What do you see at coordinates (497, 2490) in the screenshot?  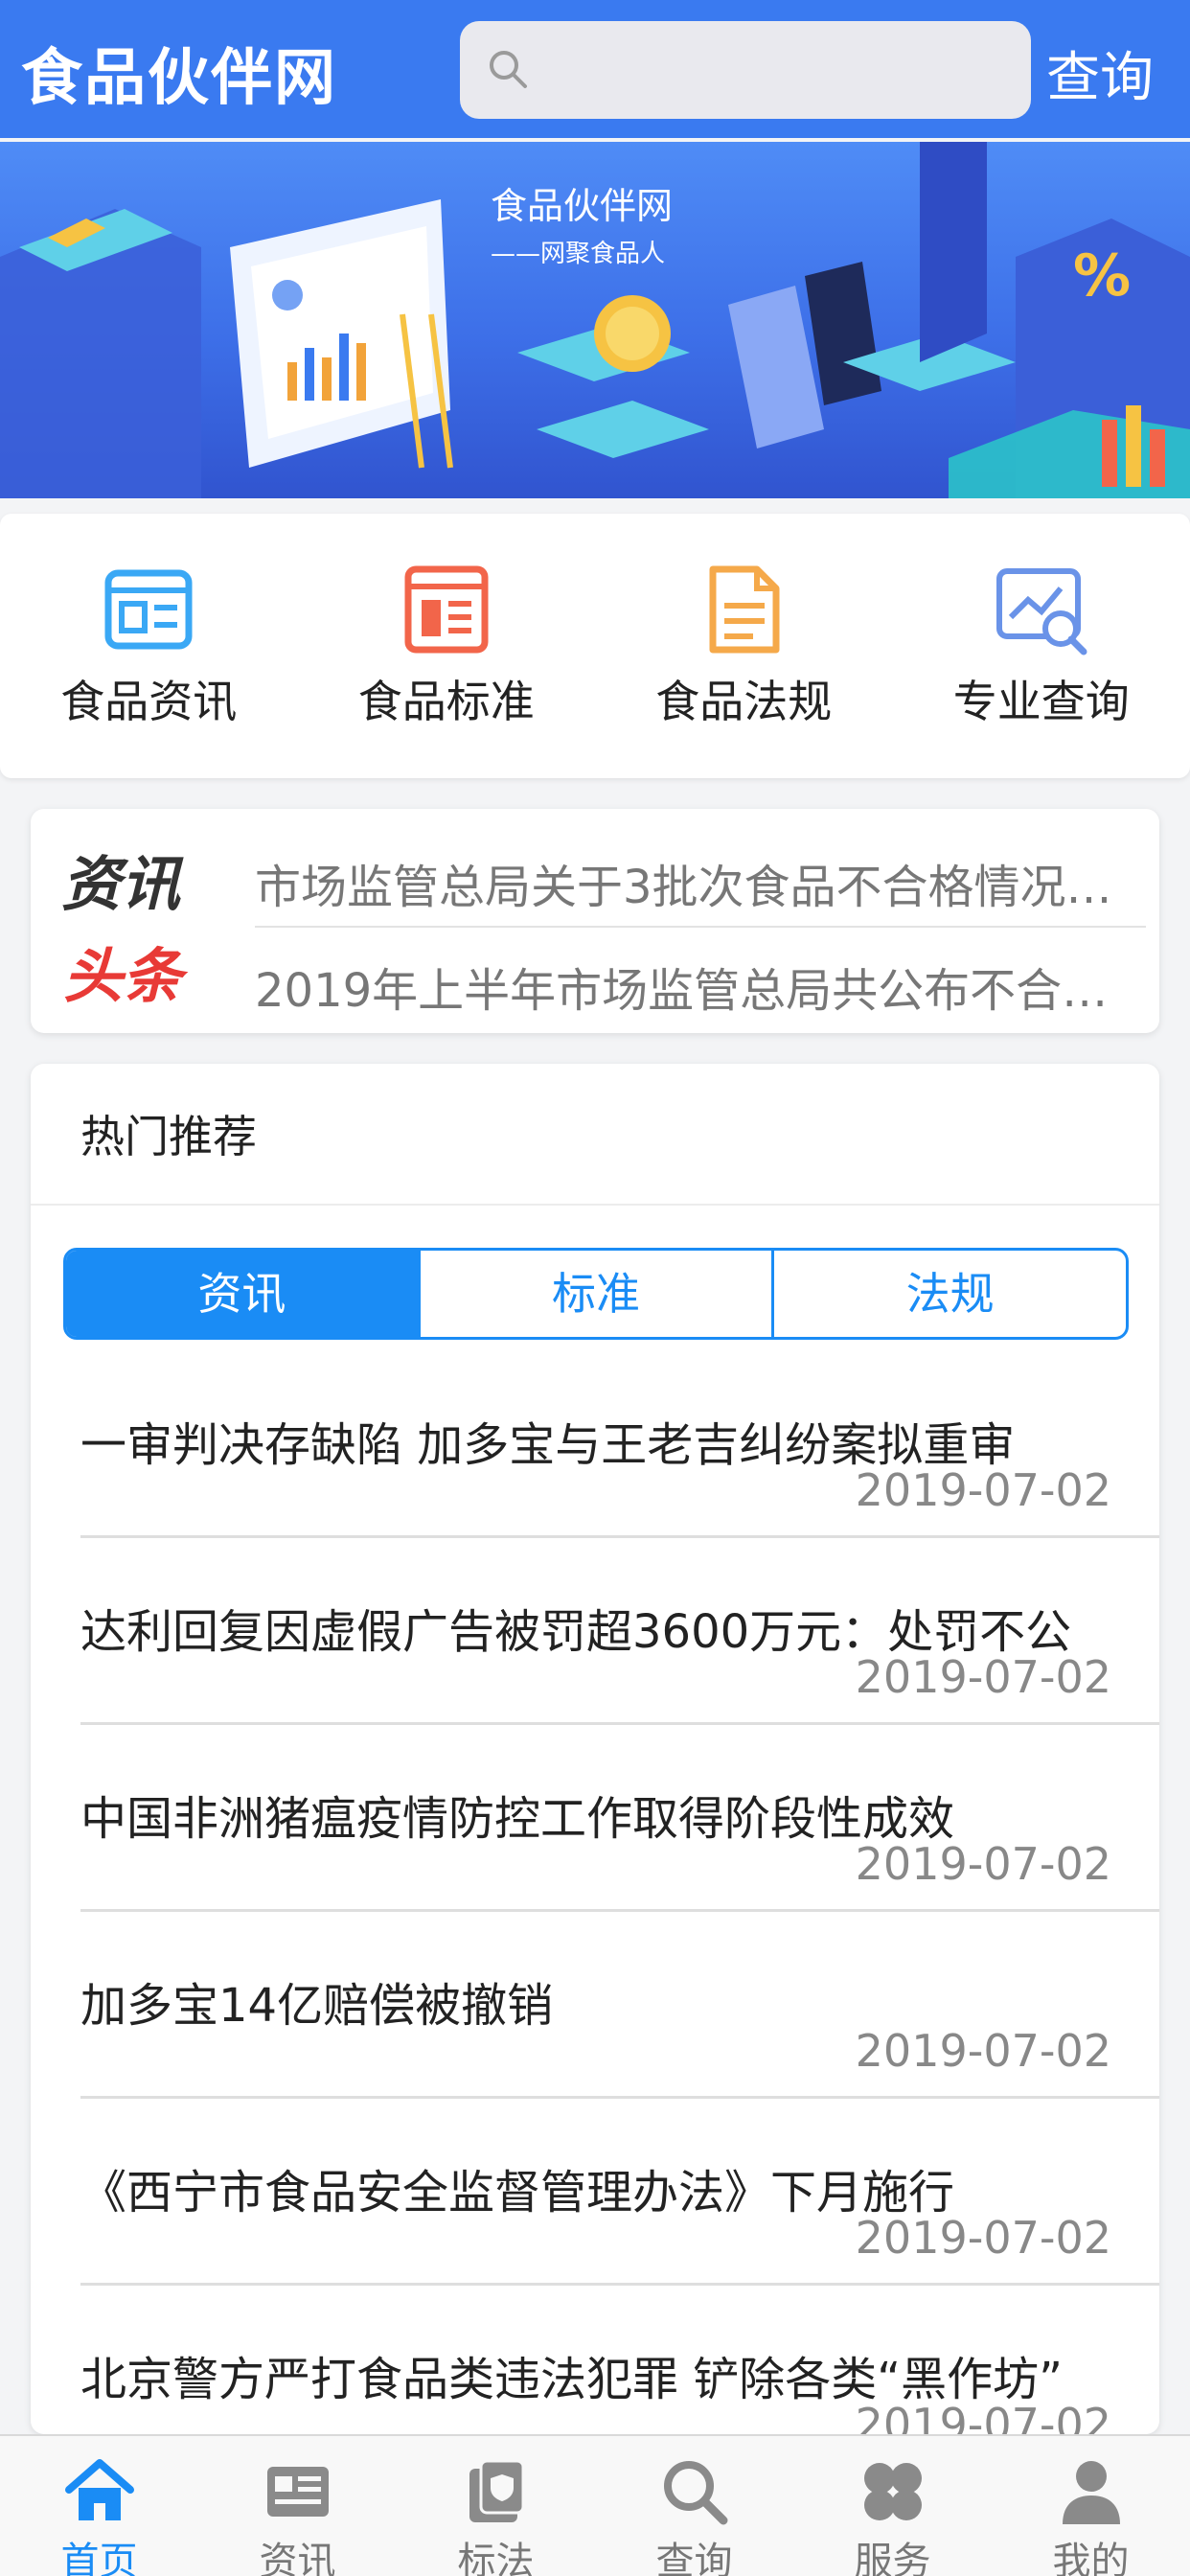 I see `shield-document-icon` at bounding box center [497, 2490].